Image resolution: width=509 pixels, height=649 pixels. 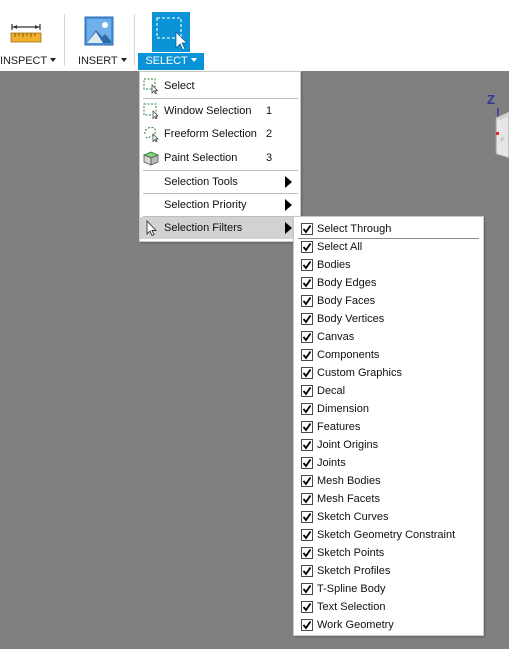 I want to click on menu-item-window-selection: Window Selection 1, so click(x=220, y=111).